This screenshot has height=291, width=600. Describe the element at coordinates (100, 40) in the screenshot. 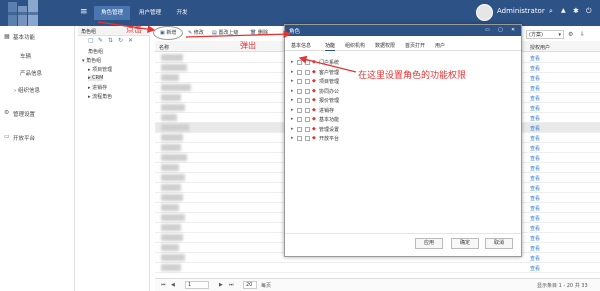

I see `edit-icon: ✎` at that location.